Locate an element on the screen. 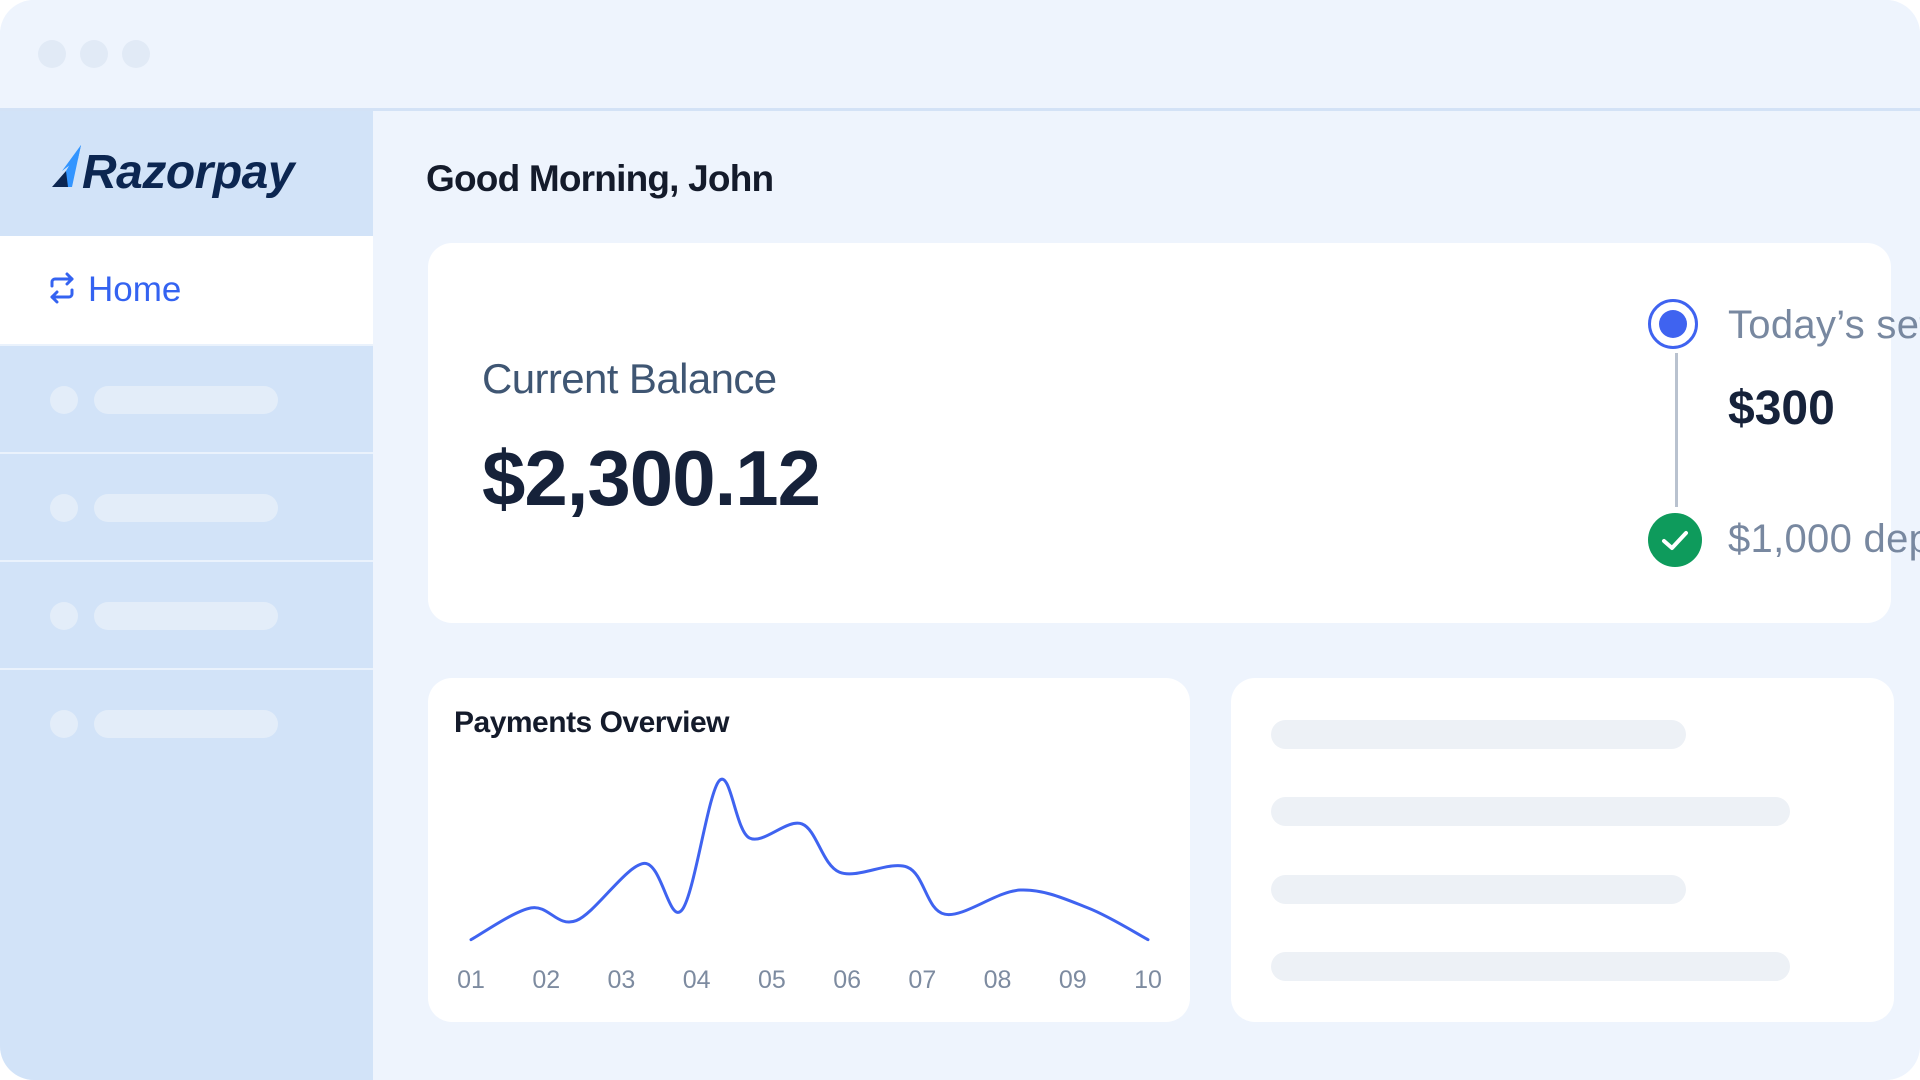  x-tick-label: 04 is located at coordinates (697, 980).